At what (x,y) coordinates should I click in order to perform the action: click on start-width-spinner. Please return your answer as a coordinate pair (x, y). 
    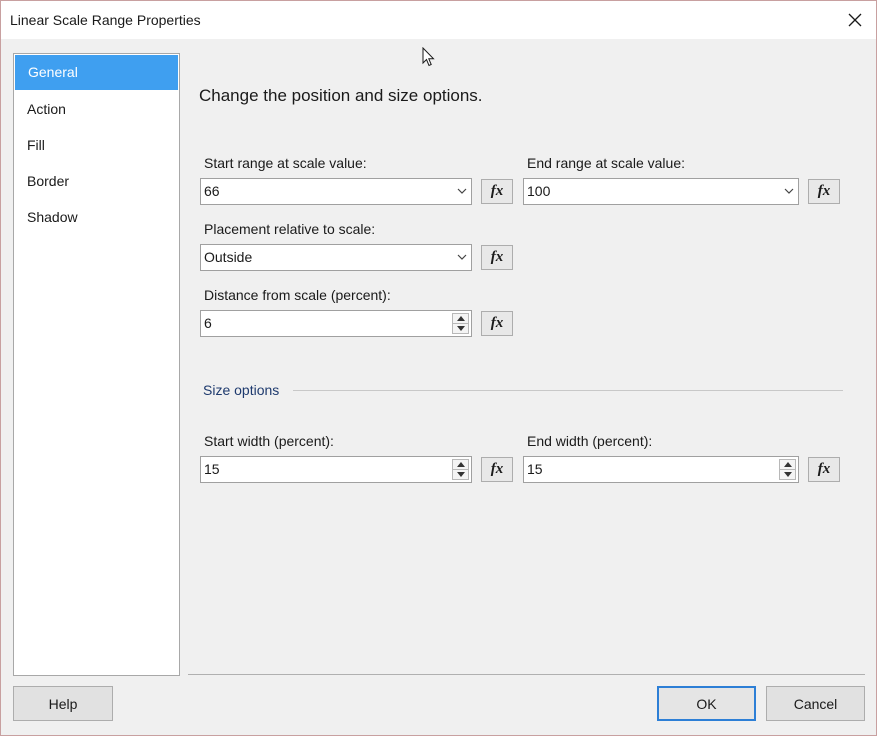
    Looking at the image, I should click on (460, 469).